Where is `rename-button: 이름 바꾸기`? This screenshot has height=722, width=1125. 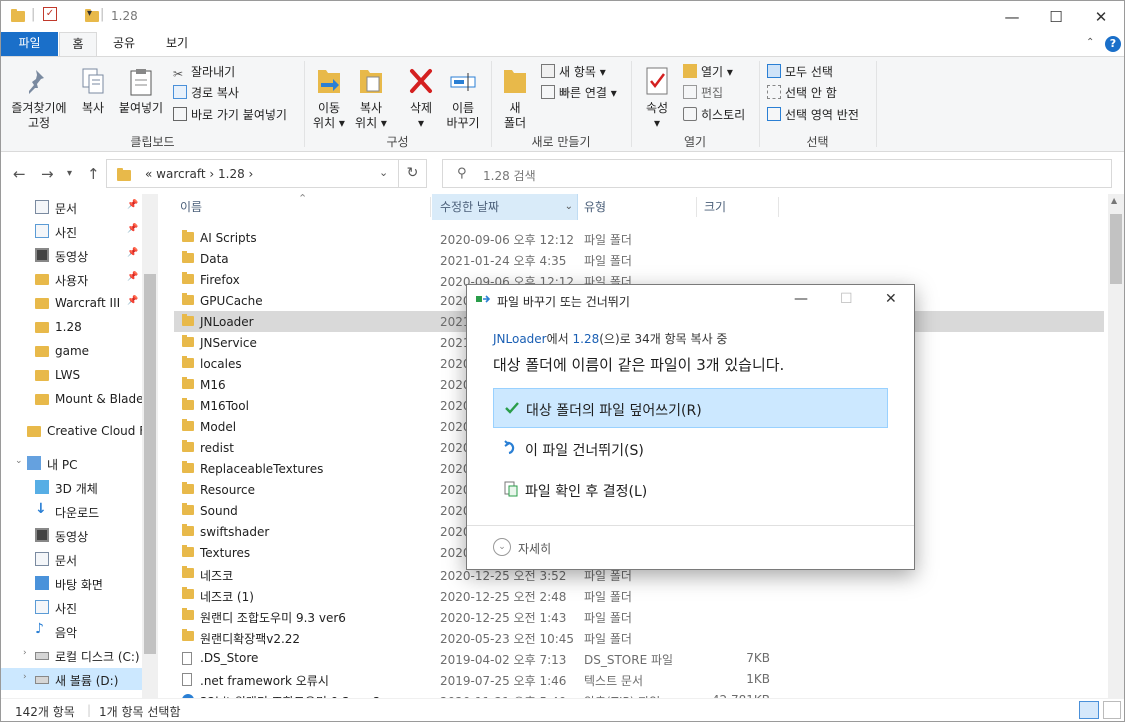
rename-button: 이름 바꾸기 is located at coordinates (463, 98).